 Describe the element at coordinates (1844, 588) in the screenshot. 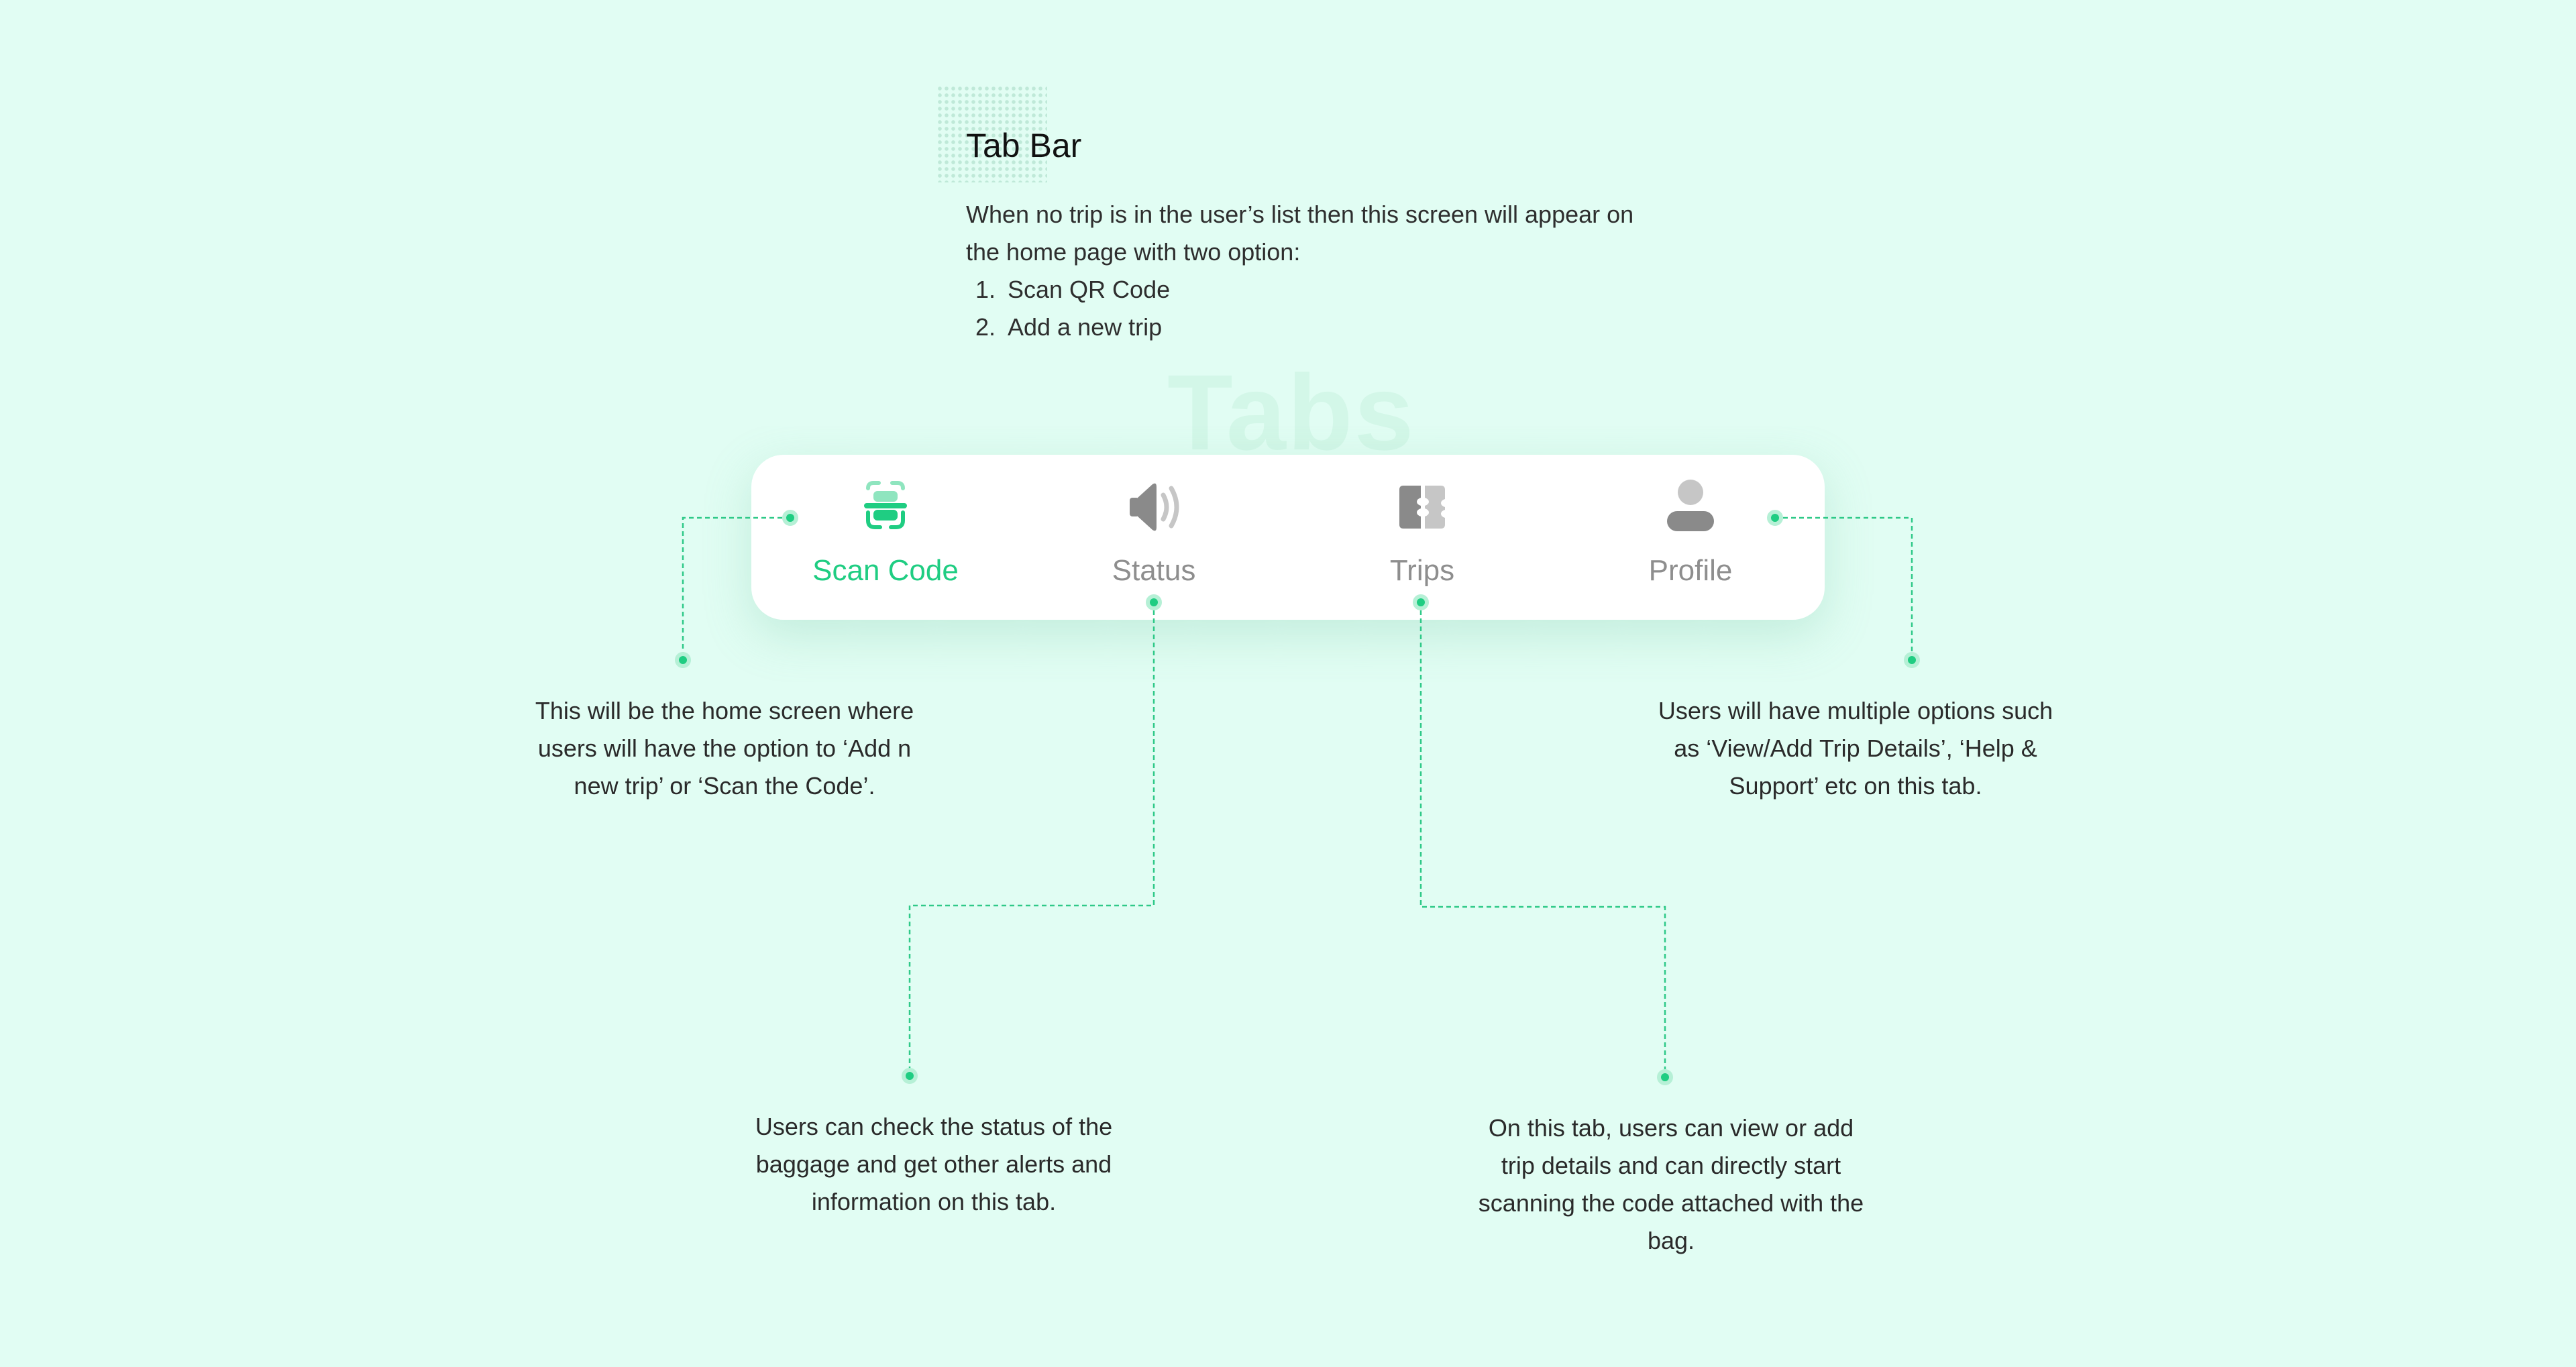

I see `connector-profile` at that location.